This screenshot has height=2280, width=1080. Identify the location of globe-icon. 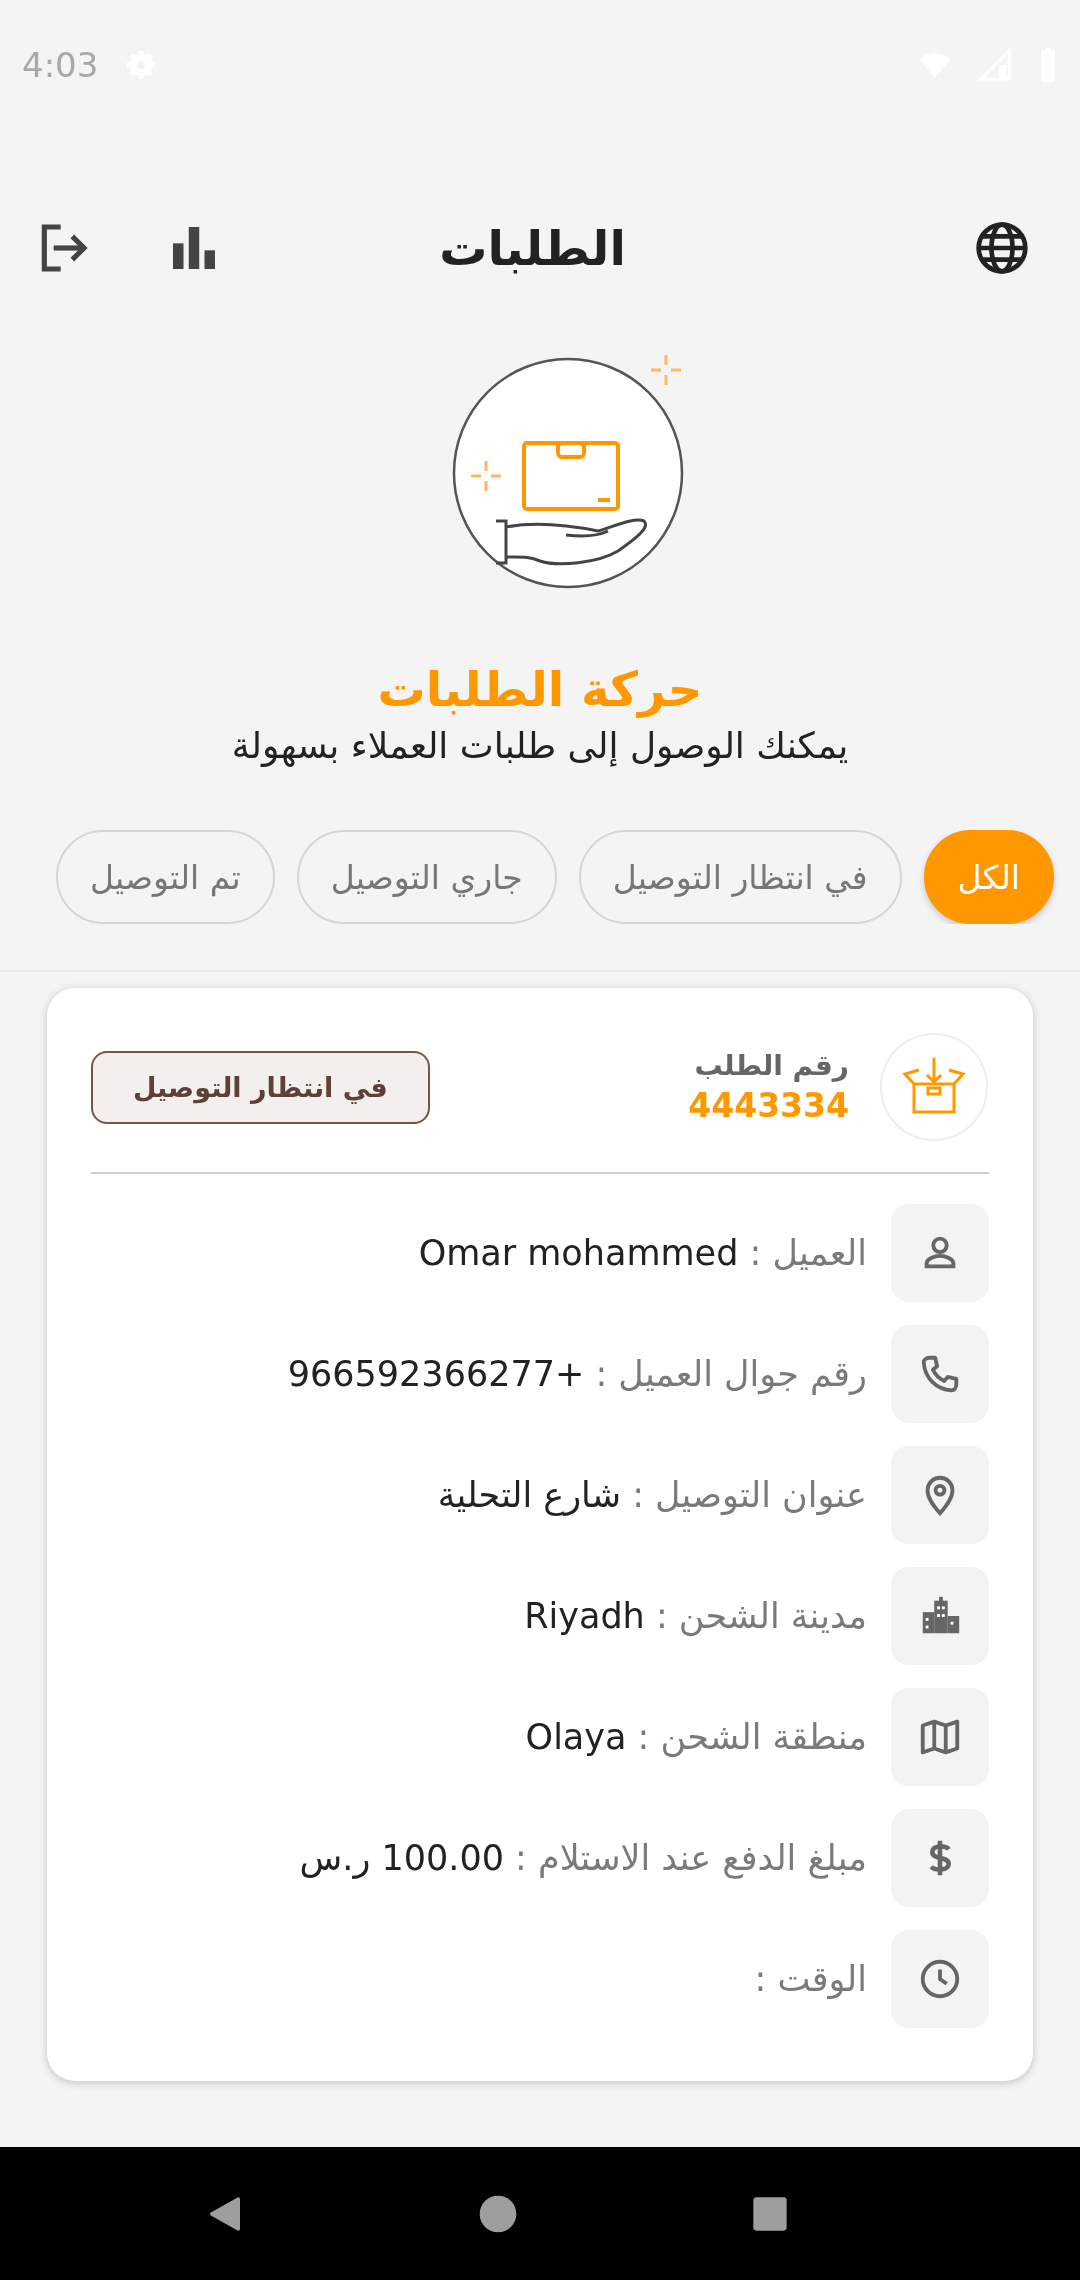
(1002, 248).